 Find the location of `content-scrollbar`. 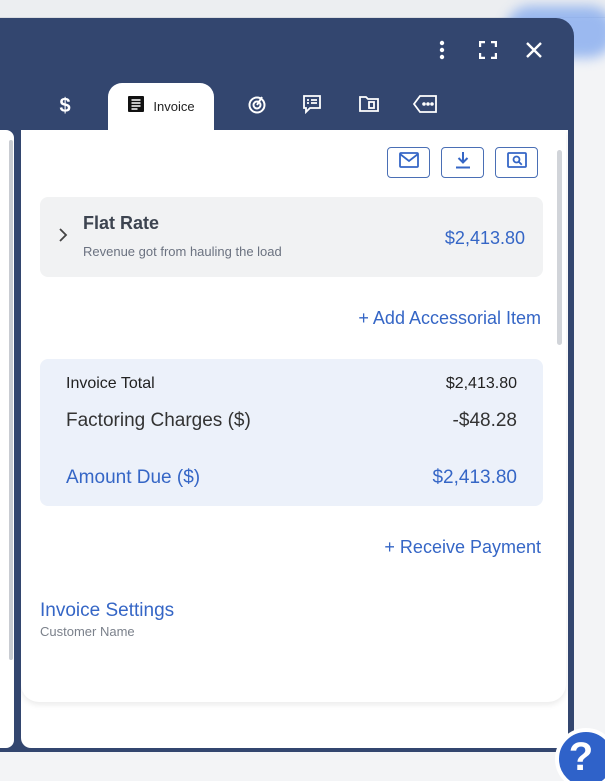

content-scrollbar is located at coordinates (559, 247).